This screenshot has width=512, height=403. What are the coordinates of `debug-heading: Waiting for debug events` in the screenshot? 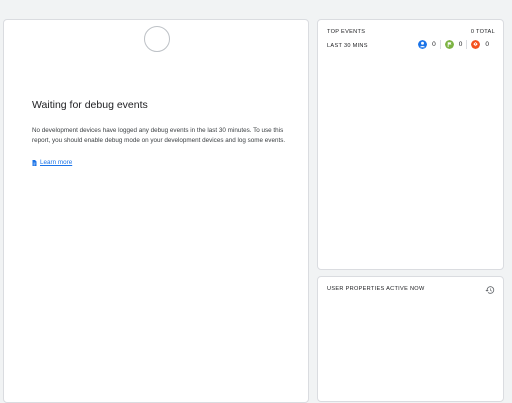 It's located at (90, 105).